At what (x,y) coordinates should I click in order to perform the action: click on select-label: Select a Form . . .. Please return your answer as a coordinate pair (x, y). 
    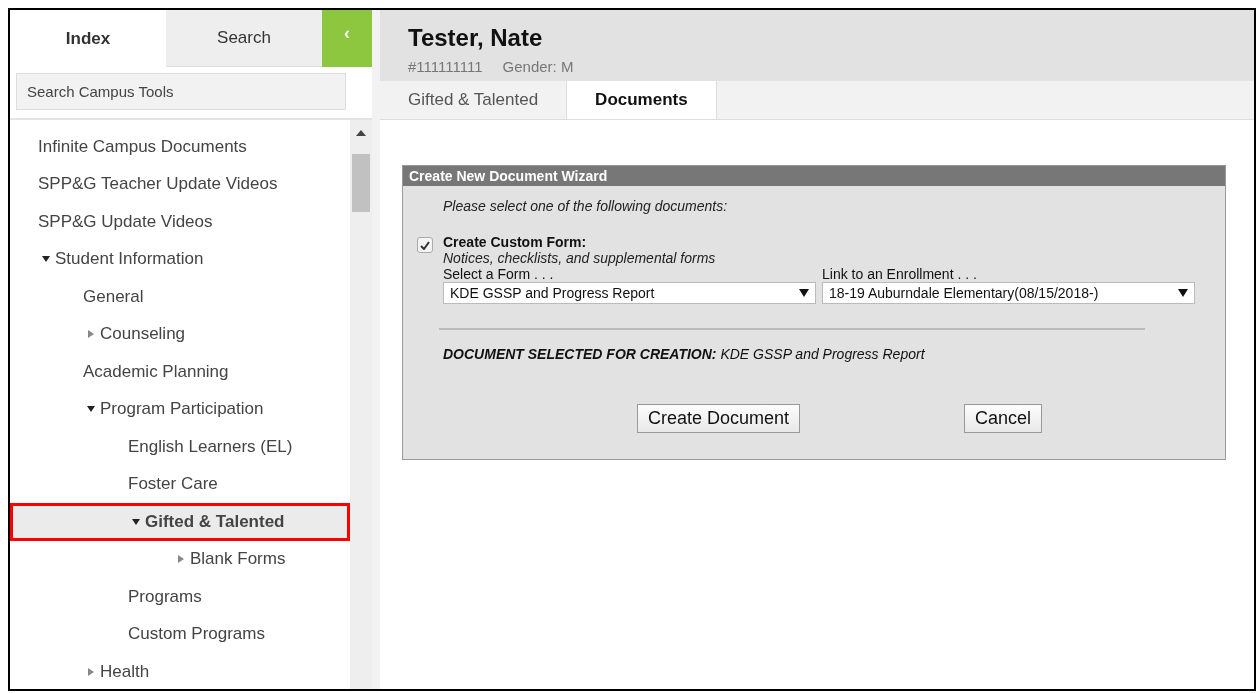
    Looking at the image, I should click on (499, 274).